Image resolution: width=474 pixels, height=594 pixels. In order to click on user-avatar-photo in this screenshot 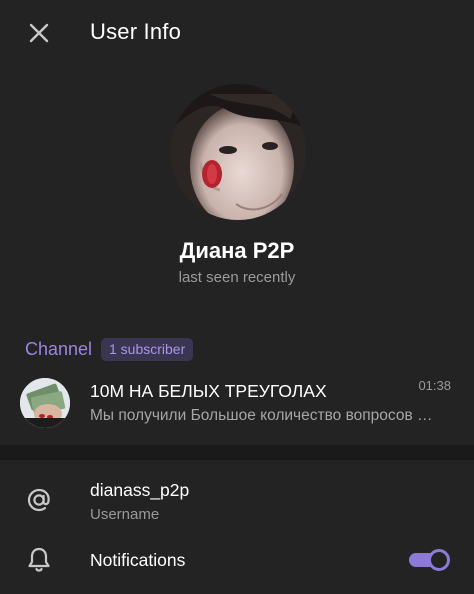, I will do `click(238, 152)`.